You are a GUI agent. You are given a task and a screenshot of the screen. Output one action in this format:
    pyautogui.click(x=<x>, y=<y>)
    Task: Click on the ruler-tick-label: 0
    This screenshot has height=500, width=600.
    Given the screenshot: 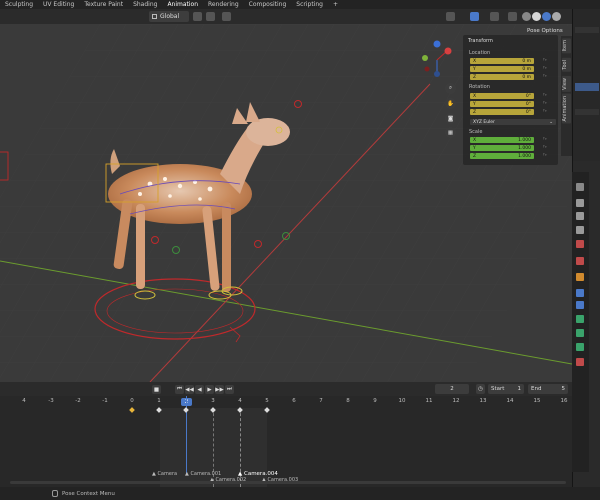 What is the action you would take?
    pyautogui.click(x=132, y=401)
    